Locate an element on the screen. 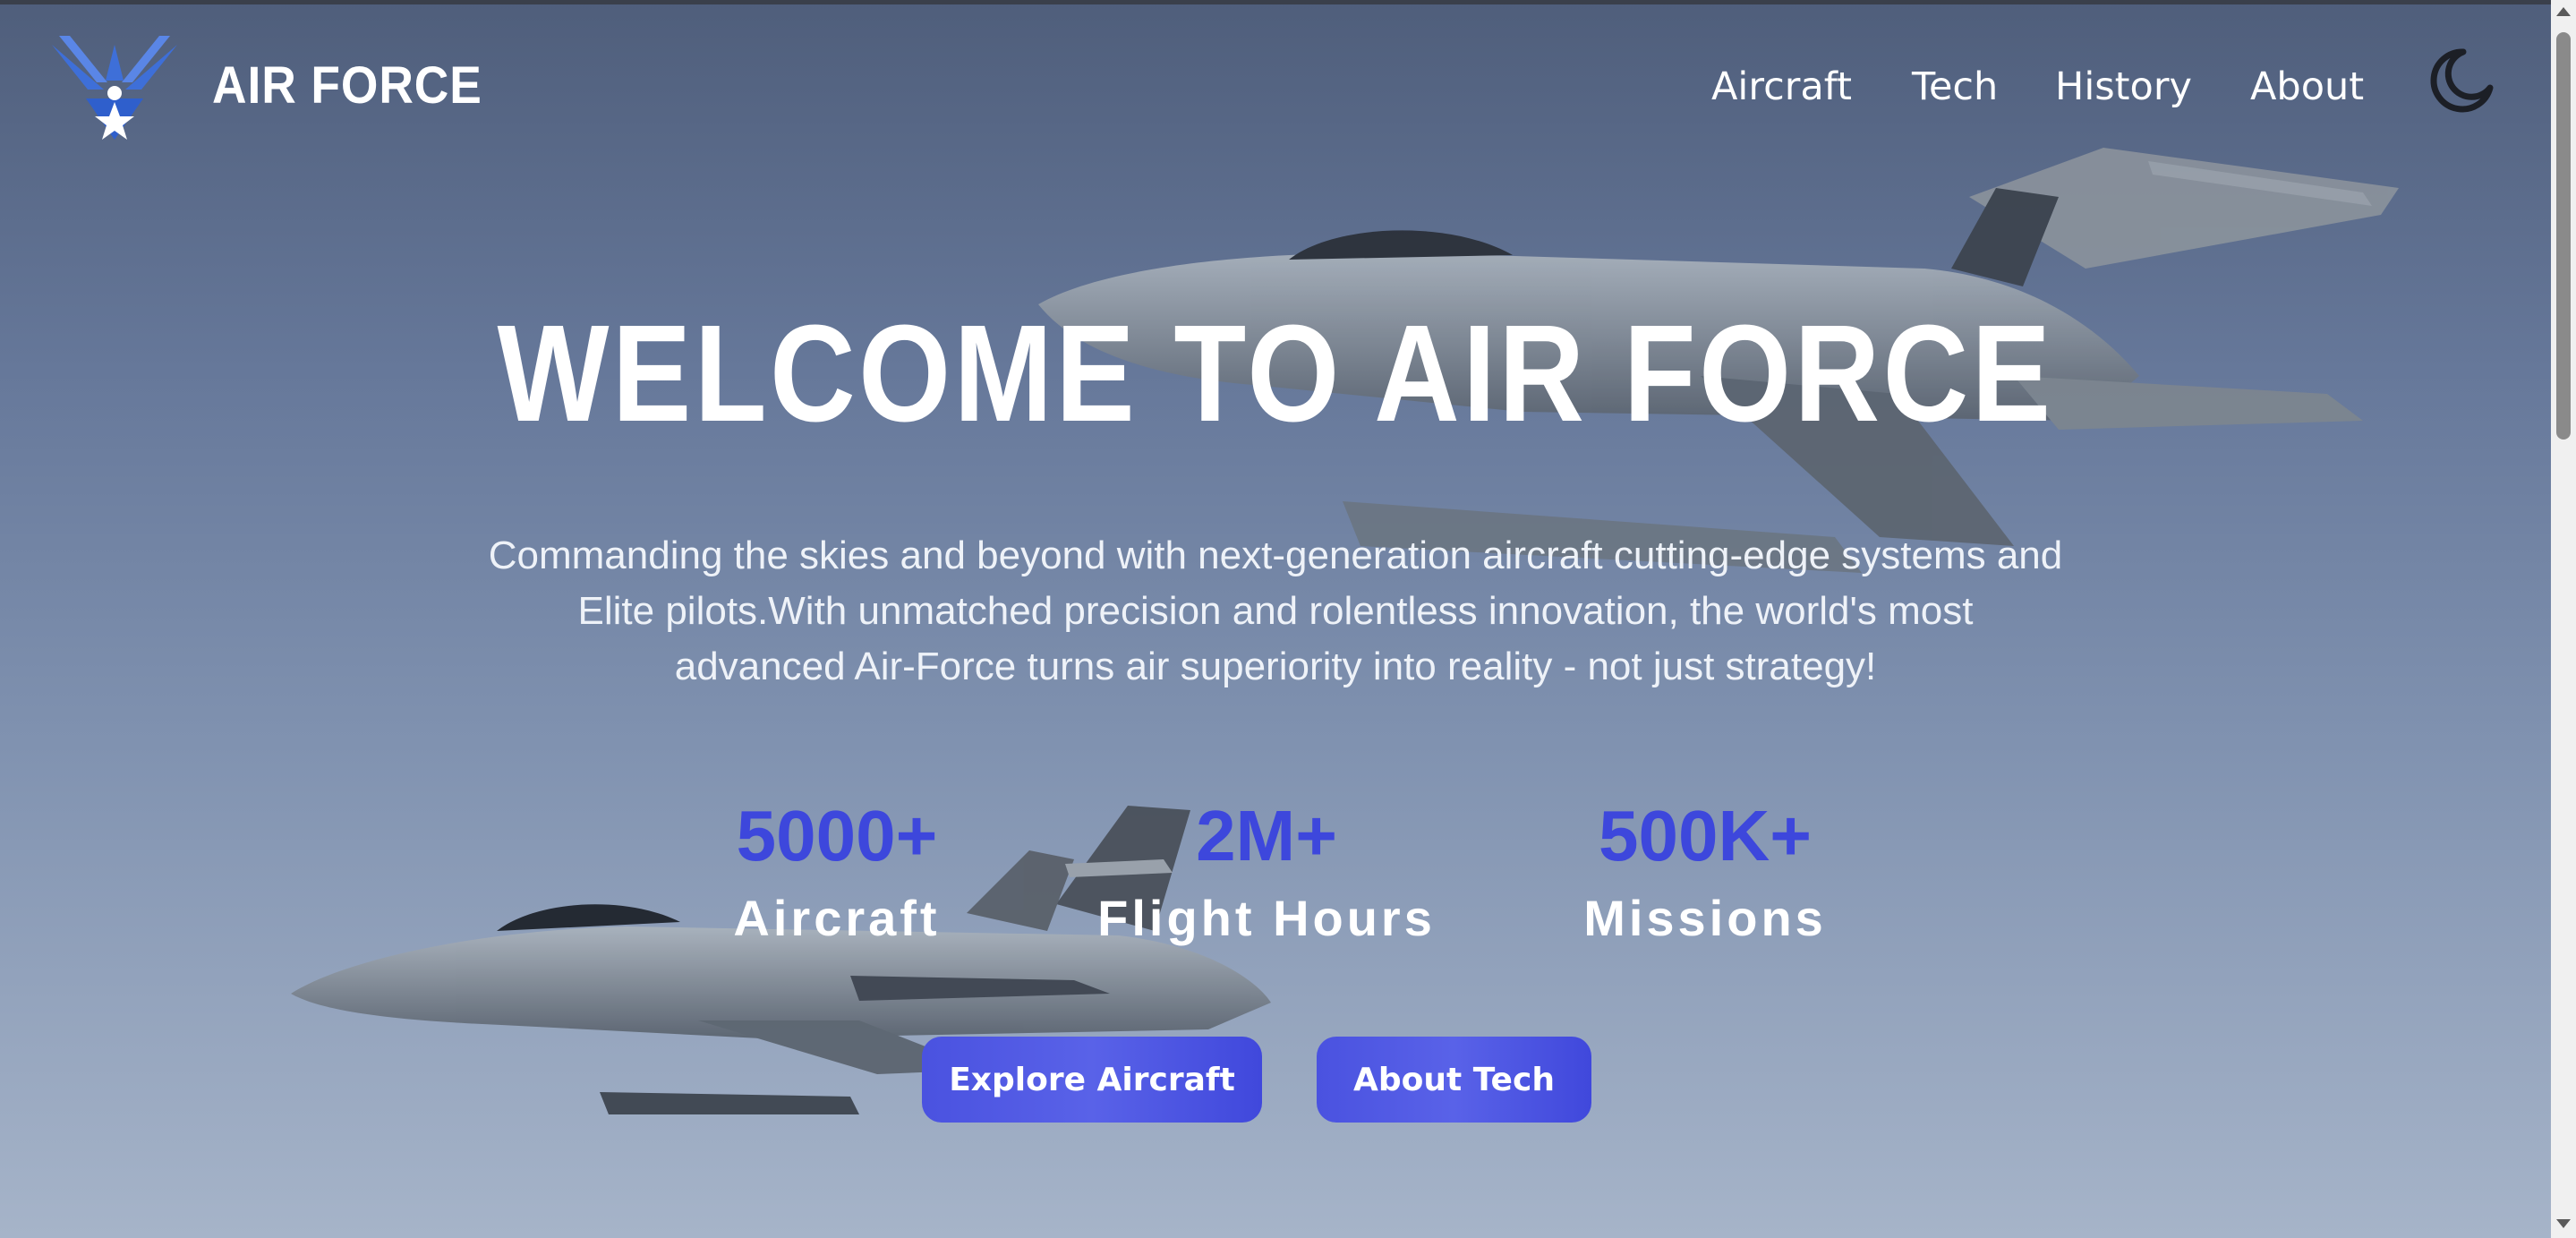 The height and width of the screenshot is (1238, 2576). nav-link-about: About is located at coordinates (2307, 86).